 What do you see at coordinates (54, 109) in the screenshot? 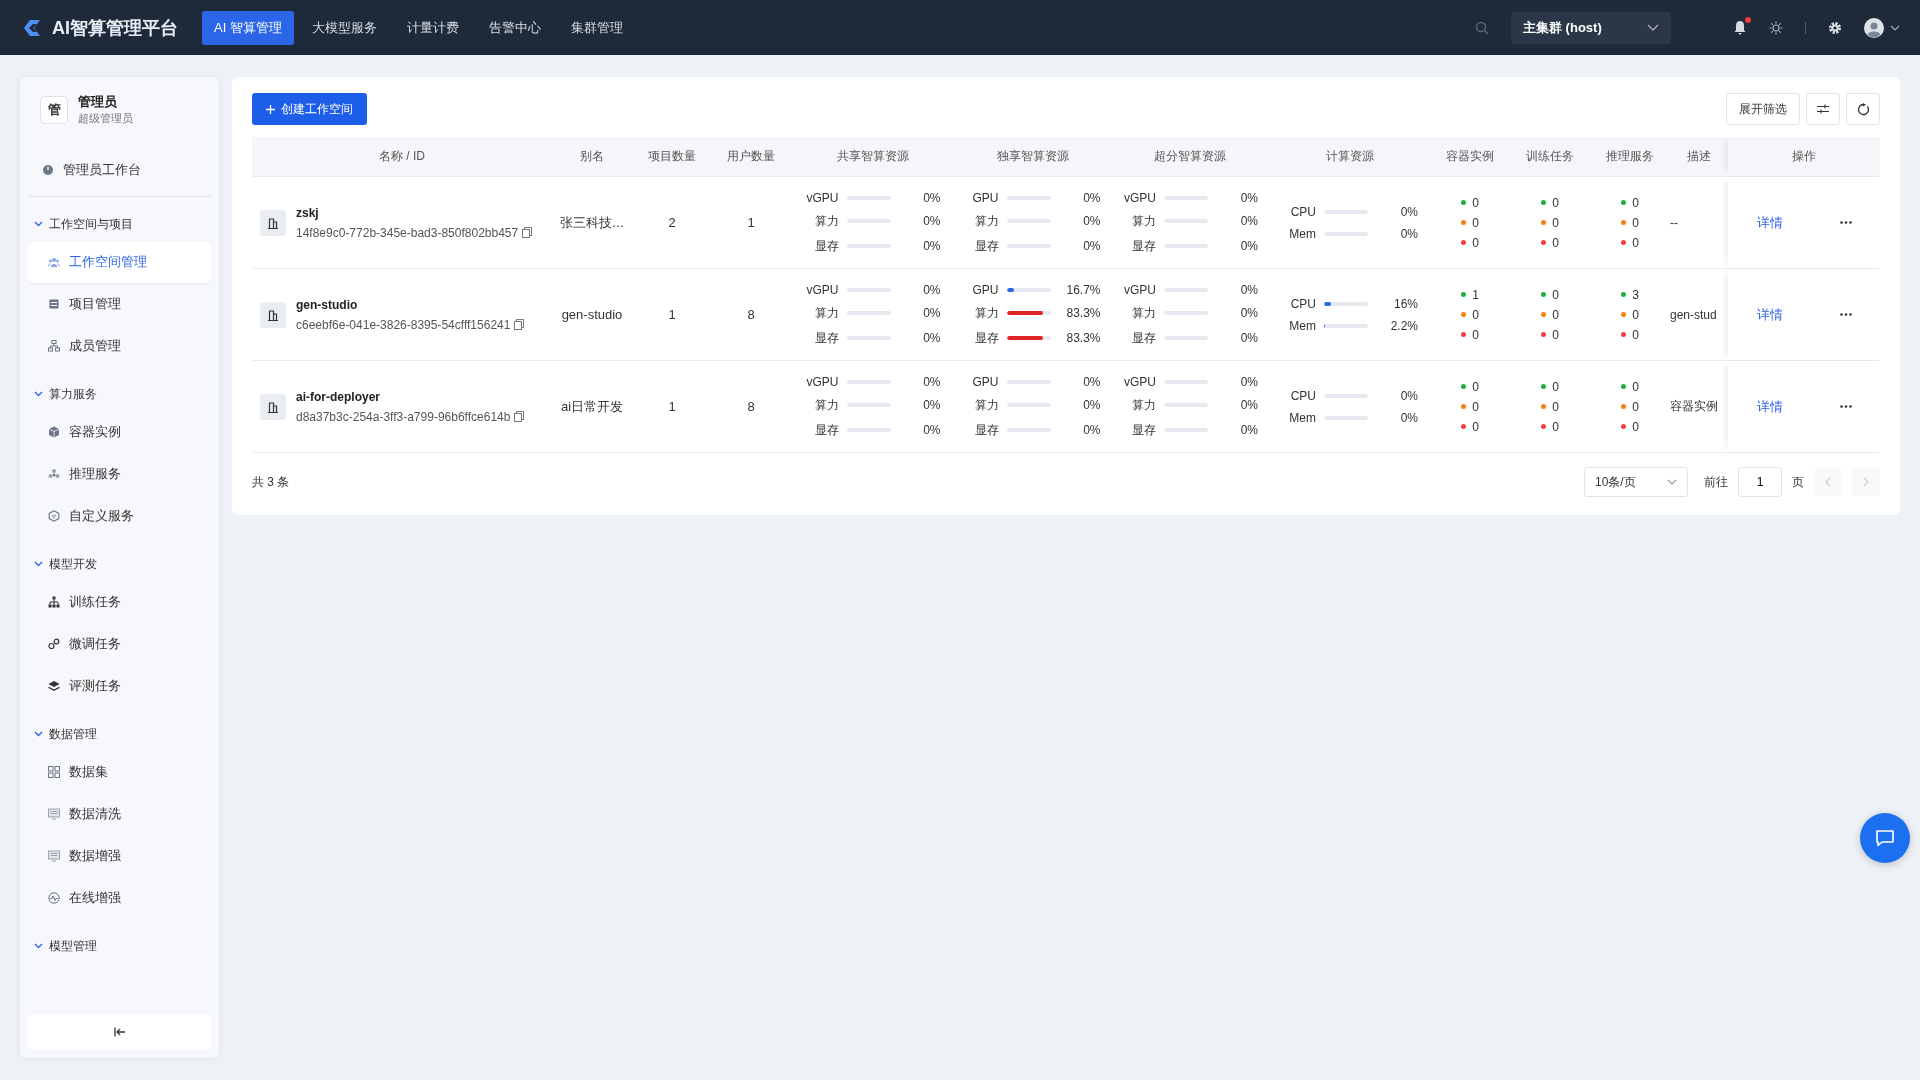
I see `user-avatar: 管` at bounding box center [54, 109].